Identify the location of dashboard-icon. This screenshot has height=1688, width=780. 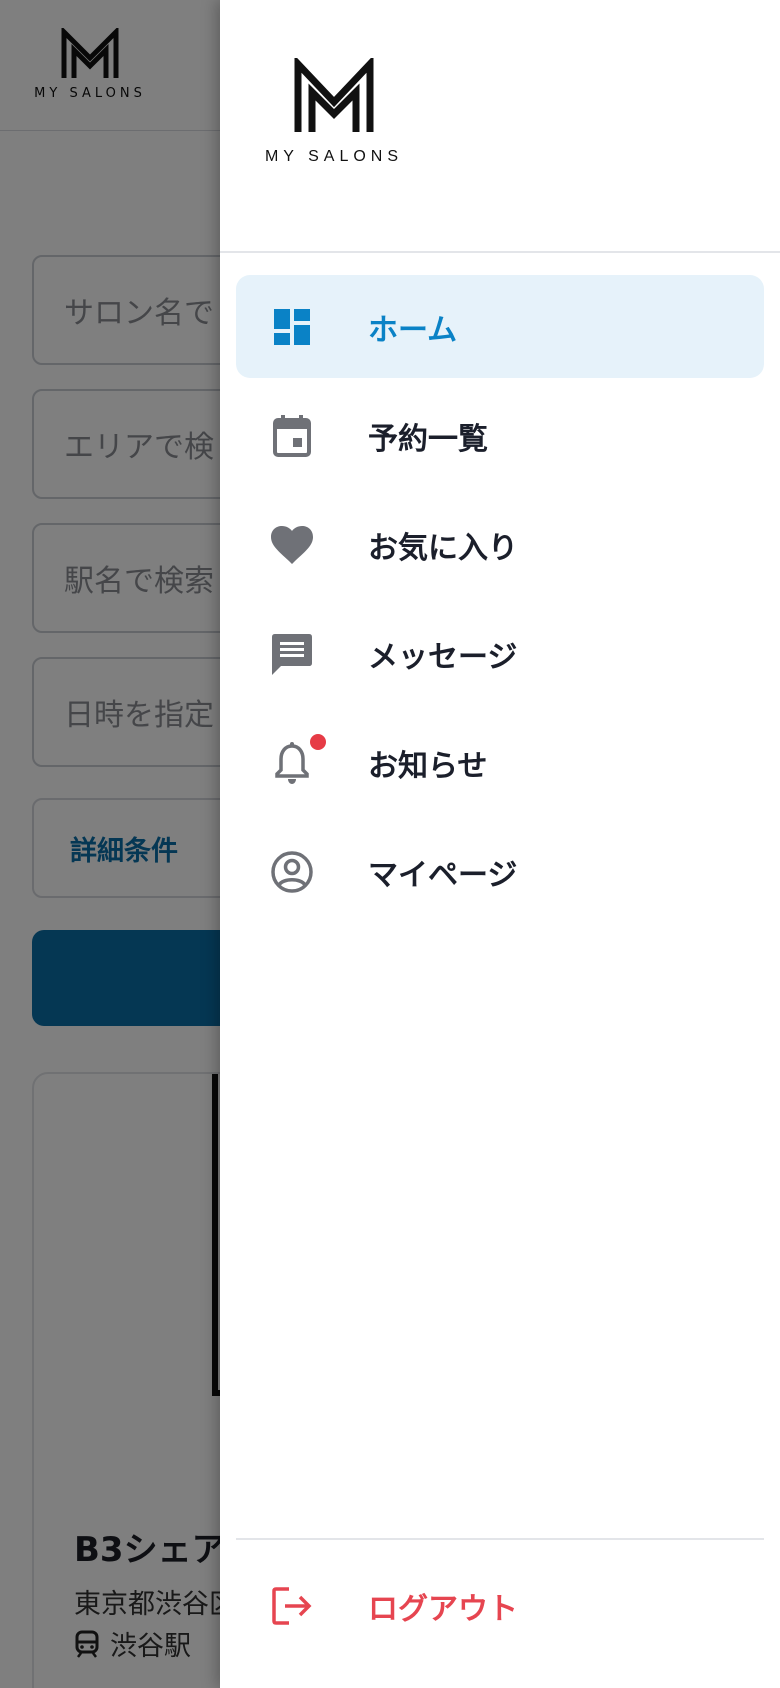
(292, 327).